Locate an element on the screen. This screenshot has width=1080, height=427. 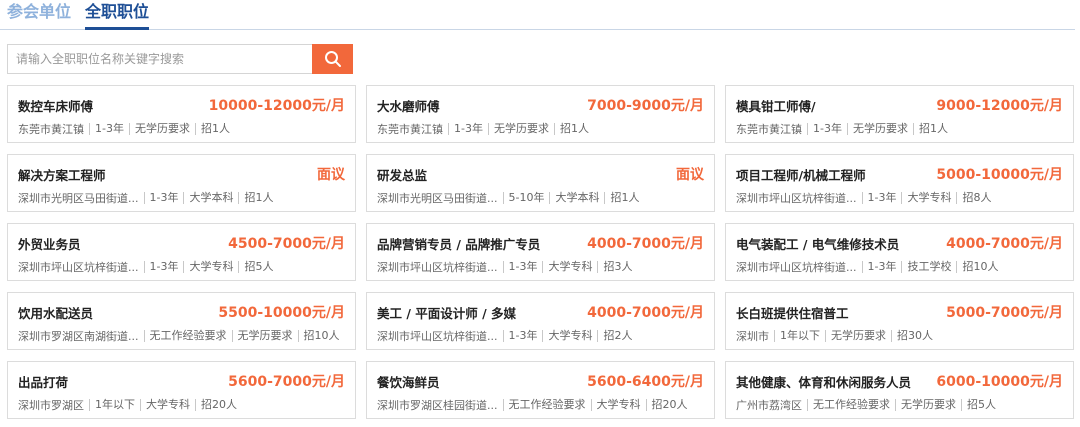
job-headcount: 招20人 is located at coordinates (216, 405).